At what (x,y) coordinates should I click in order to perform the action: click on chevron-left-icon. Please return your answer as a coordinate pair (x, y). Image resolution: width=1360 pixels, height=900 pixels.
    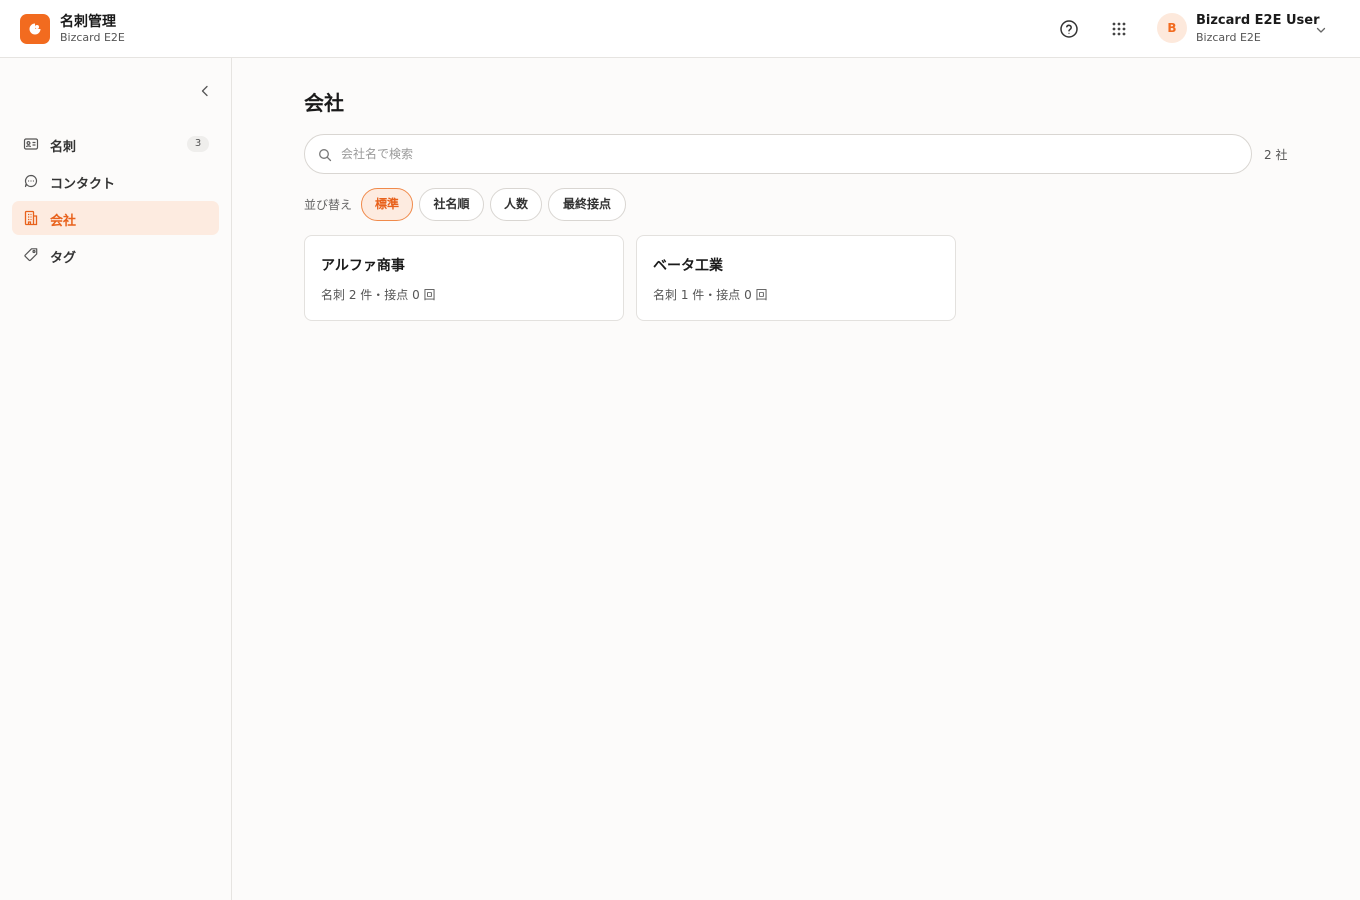
    Looking at the image, I should click on (204, 91).